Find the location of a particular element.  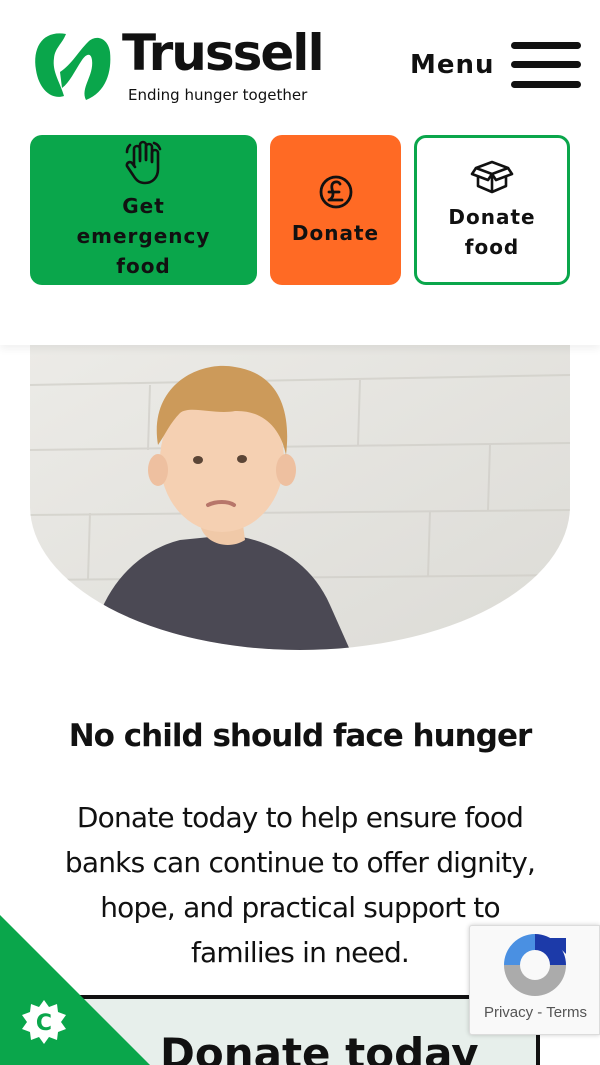

recaptcha-badge: Privacy - Terms is located at coordinates (534, 980).